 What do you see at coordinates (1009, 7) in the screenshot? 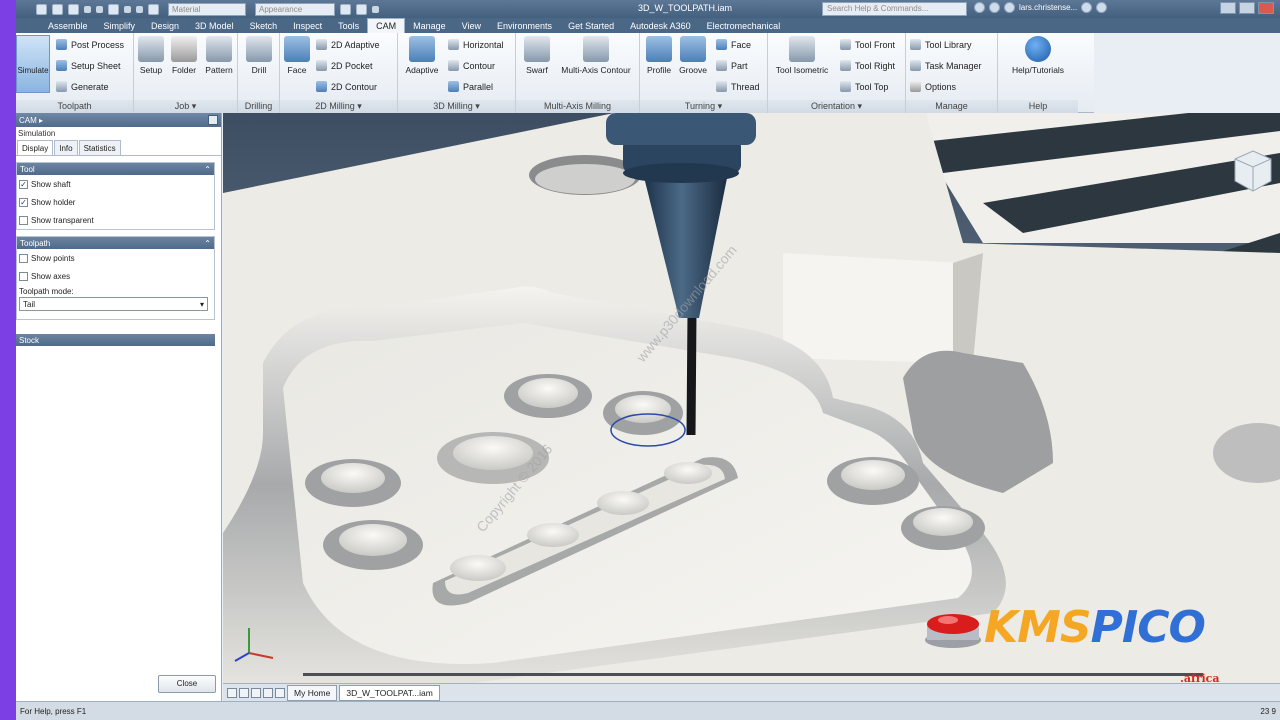
I see `user-icon` at bounding box center [1009, 7].